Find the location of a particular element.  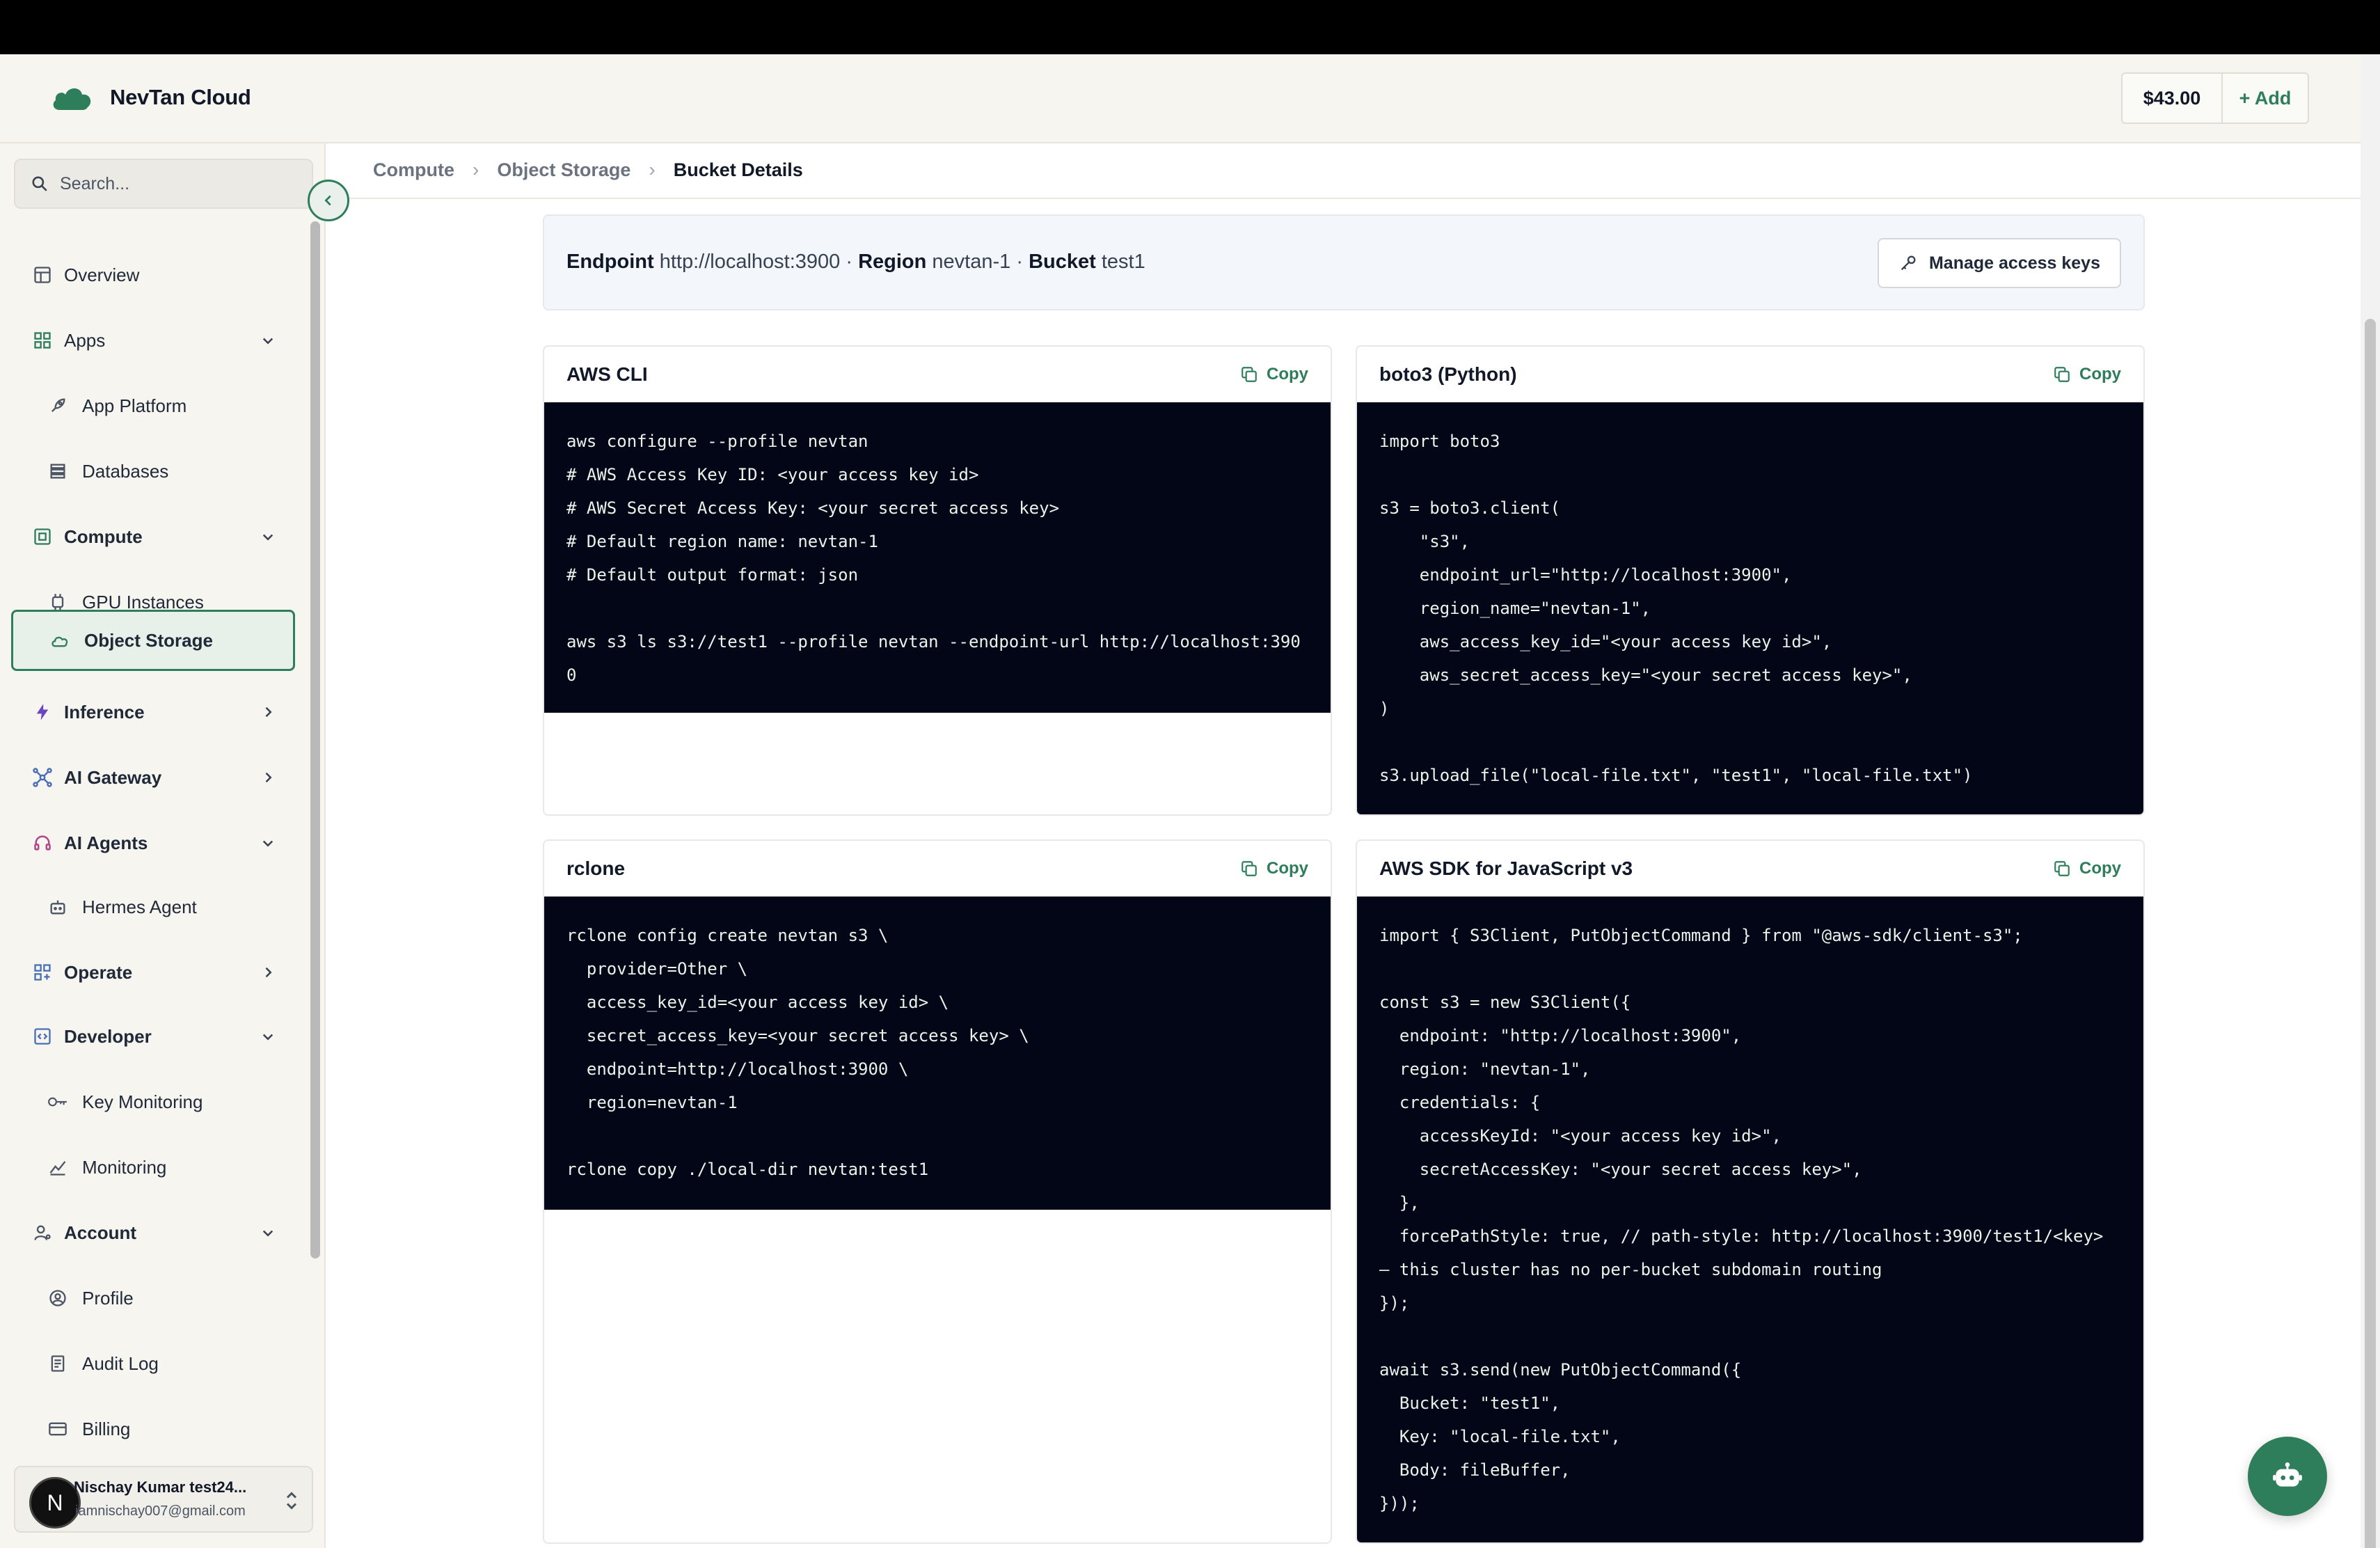

app-header: NevTan Cloud $43.00 + Add is located at coordinates (1180, 98).